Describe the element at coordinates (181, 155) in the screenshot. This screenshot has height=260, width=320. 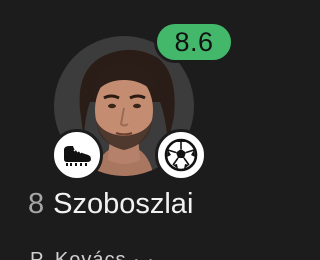
I see `football-icon` at that location.